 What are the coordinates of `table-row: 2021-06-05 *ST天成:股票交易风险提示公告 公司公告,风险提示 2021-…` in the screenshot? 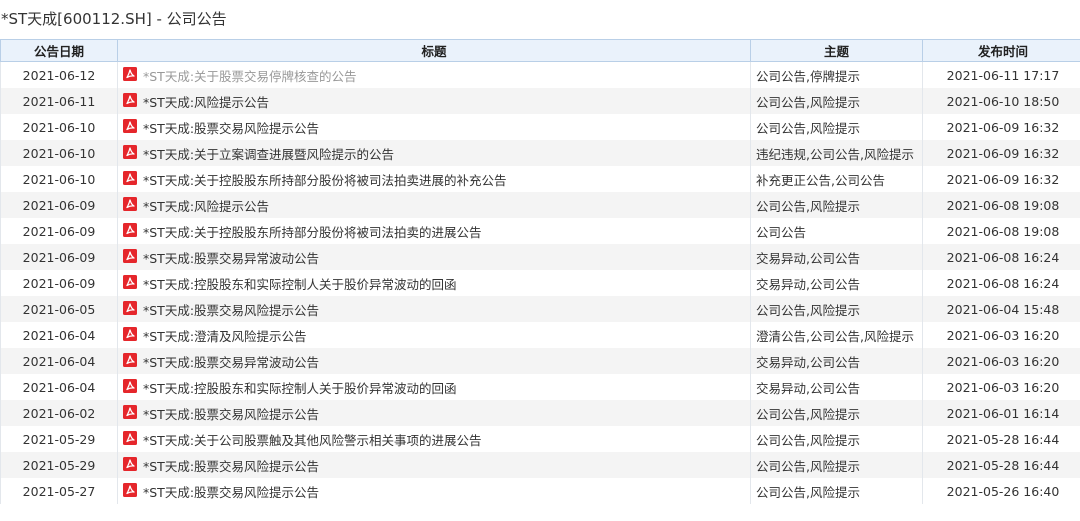 It's located at (540, 309).